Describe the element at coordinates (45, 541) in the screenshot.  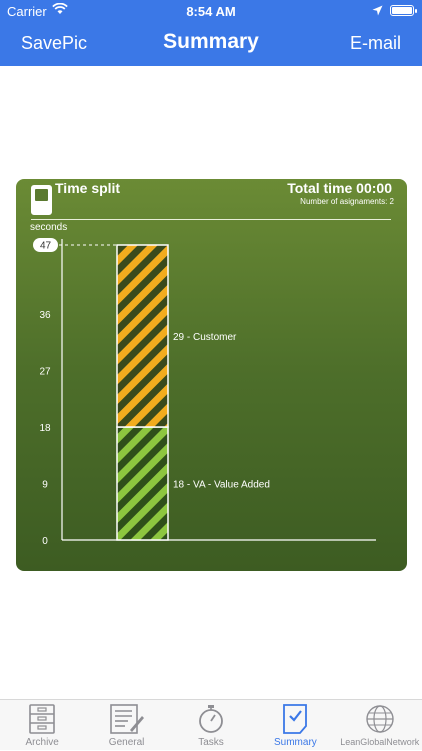
I see `y-tick-label: 0` at that location.